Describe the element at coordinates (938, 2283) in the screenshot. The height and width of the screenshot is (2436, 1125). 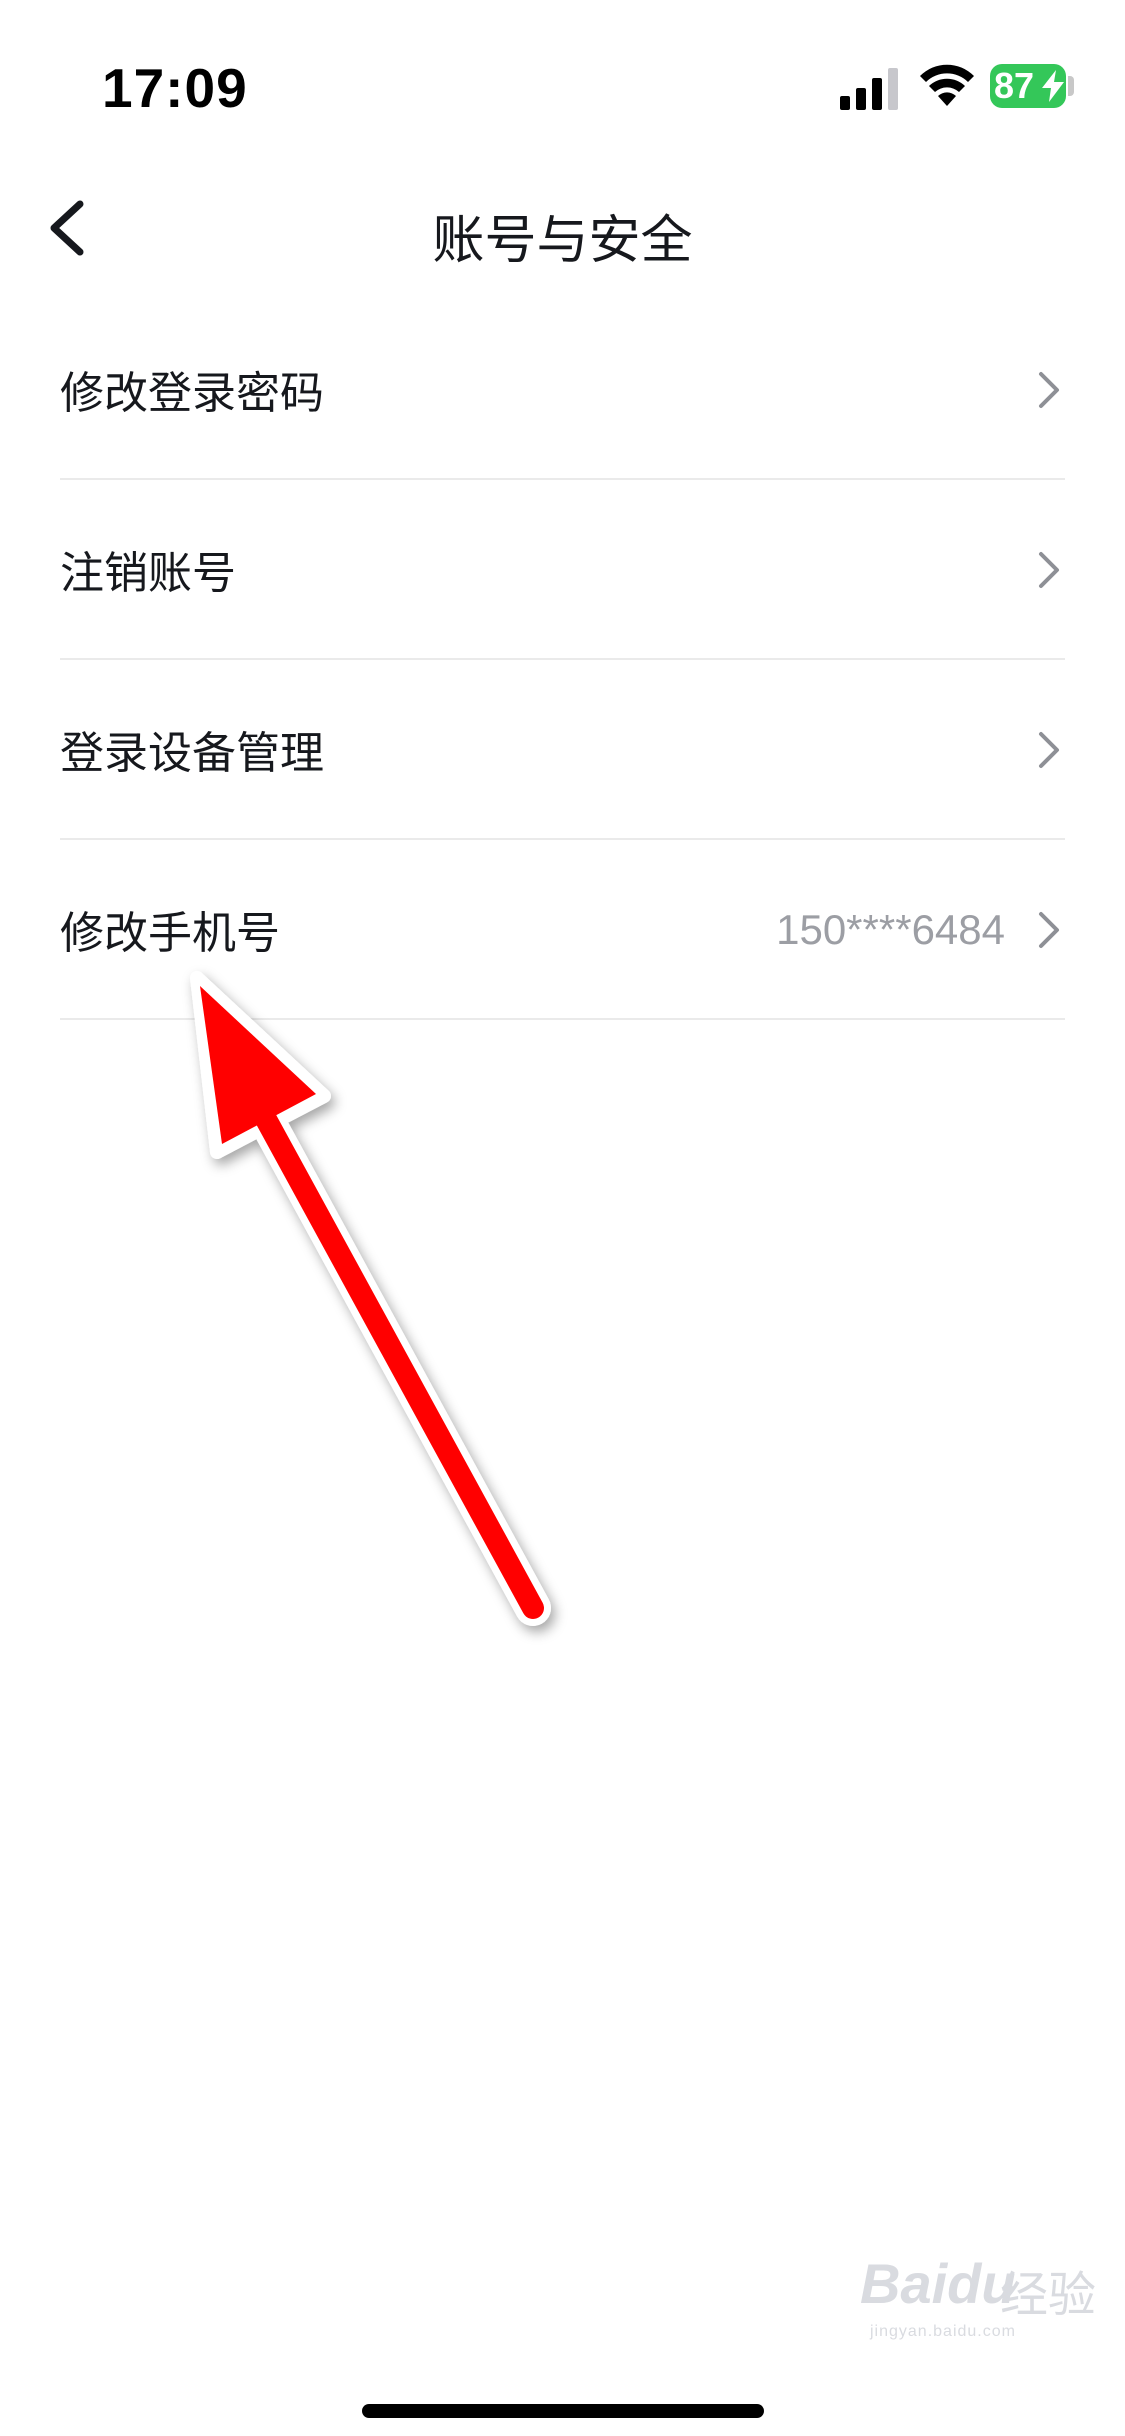
I see `watermark-brand: Baidu` at that location.